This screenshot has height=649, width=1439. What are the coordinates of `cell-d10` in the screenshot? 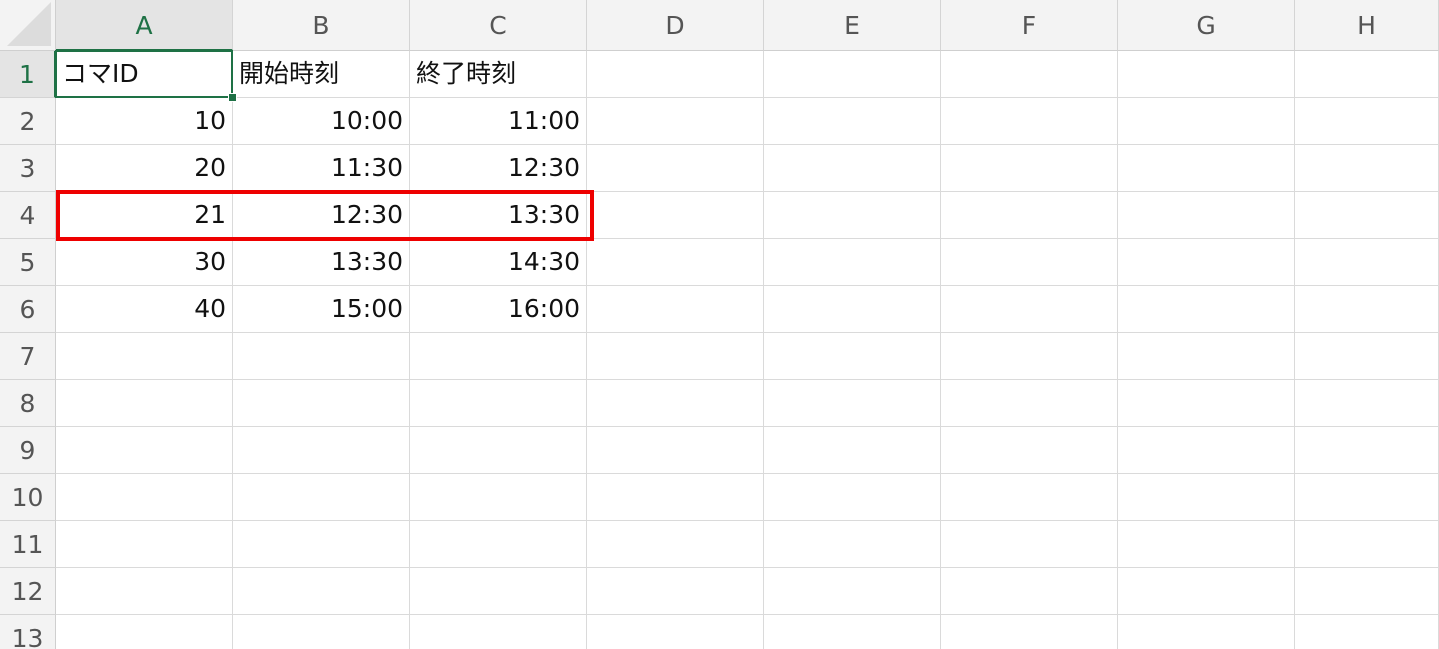 It's located at (675, 497).